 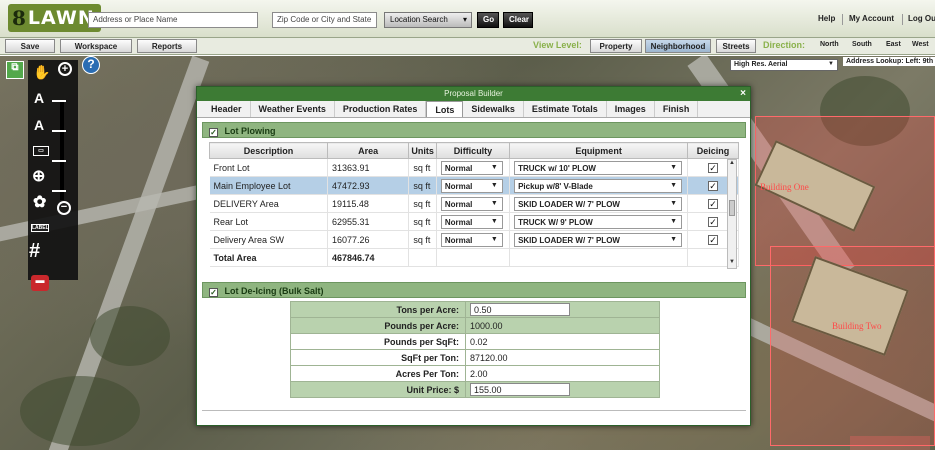 I want to click on equipment-value: Pickup w/8' V-Blade, so click(x=555, y=186).